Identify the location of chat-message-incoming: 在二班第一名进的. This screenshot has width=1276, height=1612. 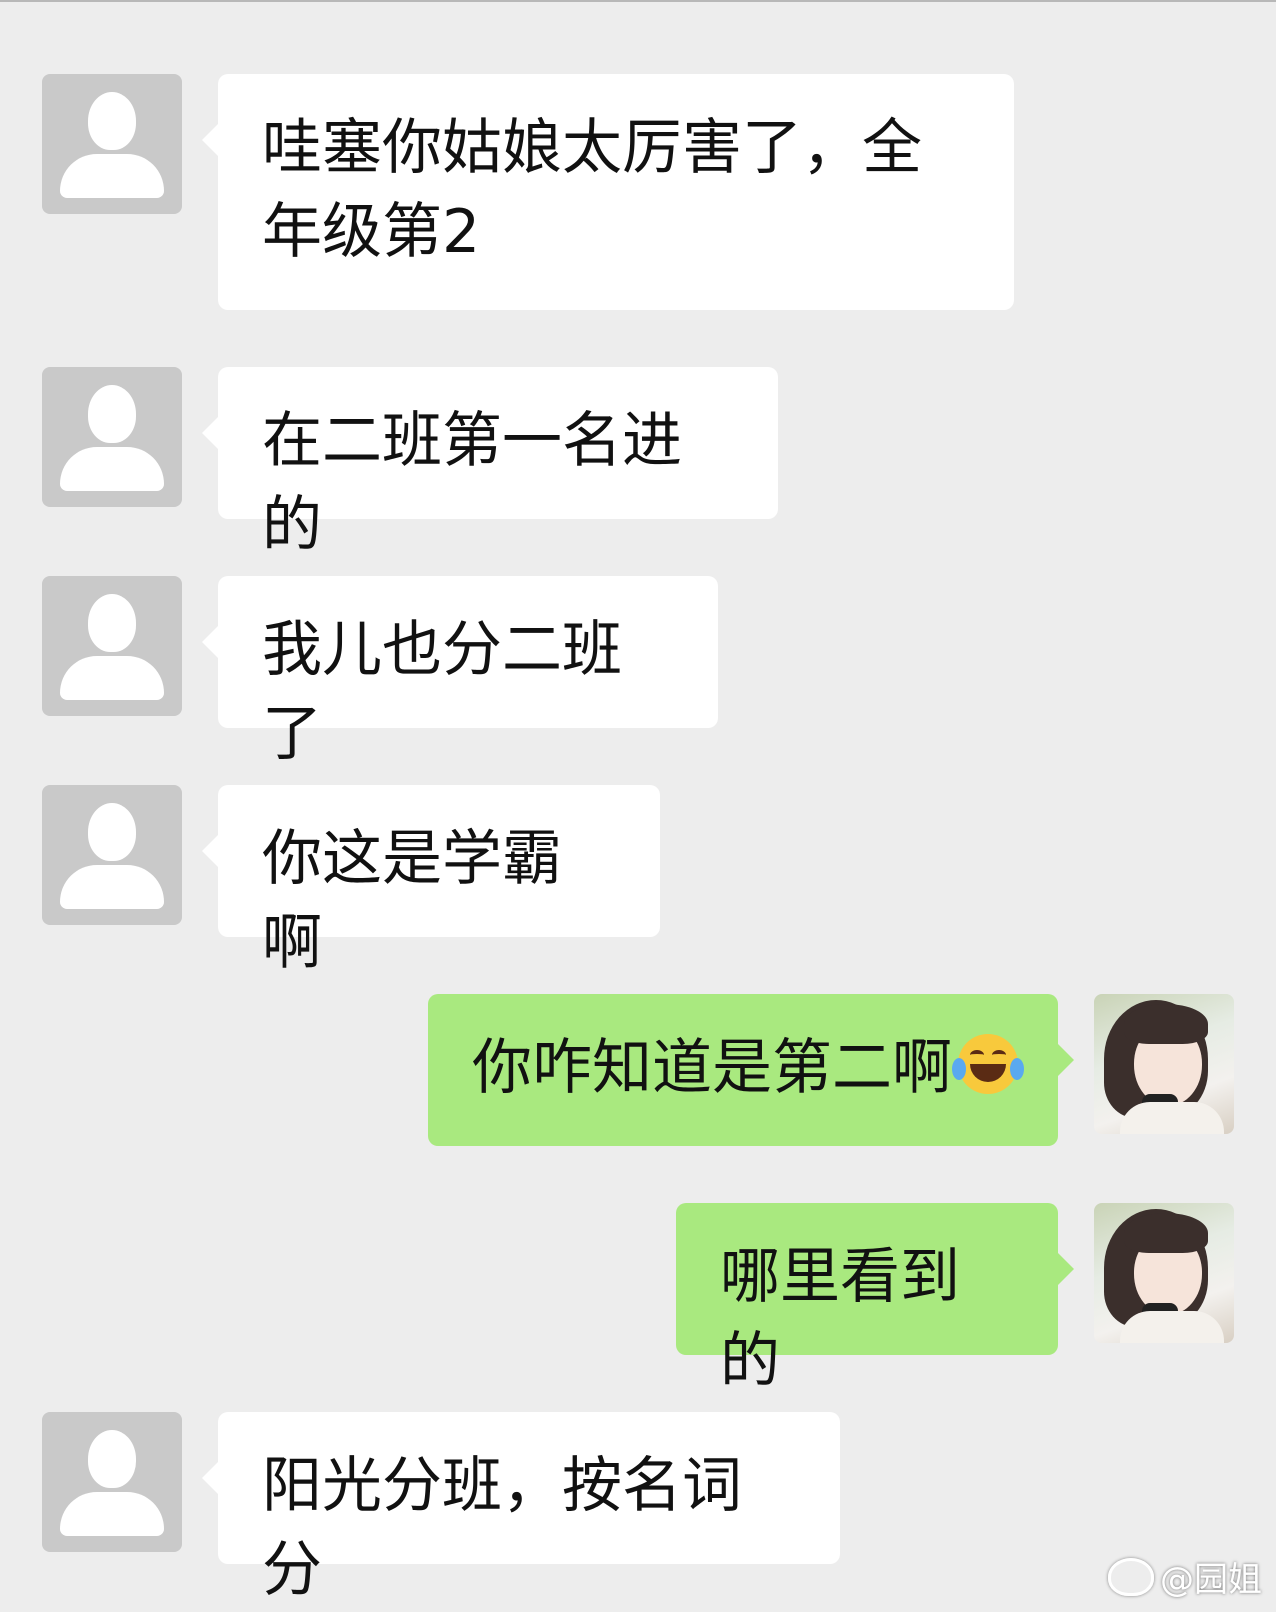
(410, 463).